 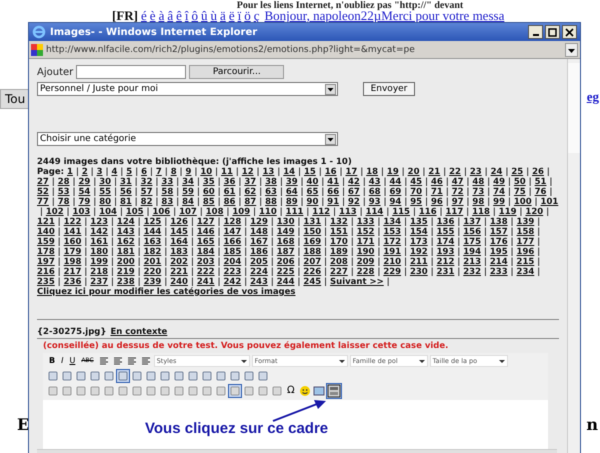 What do you see at coordinates (153, 282) in the screenshot?
I see `page-link: 239` at bounding box center [153, 282].